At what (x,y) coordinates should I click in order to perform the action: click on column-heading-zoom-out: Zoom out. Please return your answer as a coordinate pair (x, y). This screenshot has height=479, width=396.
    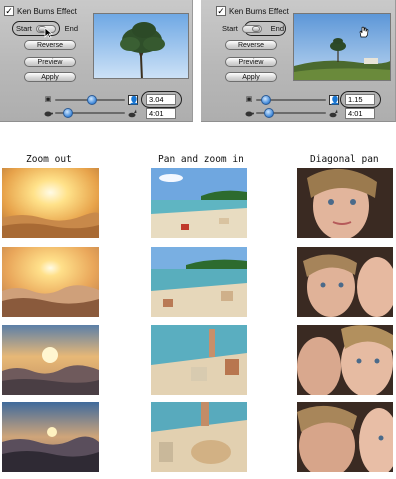
    Looking at the image, I should click on (49, 159).